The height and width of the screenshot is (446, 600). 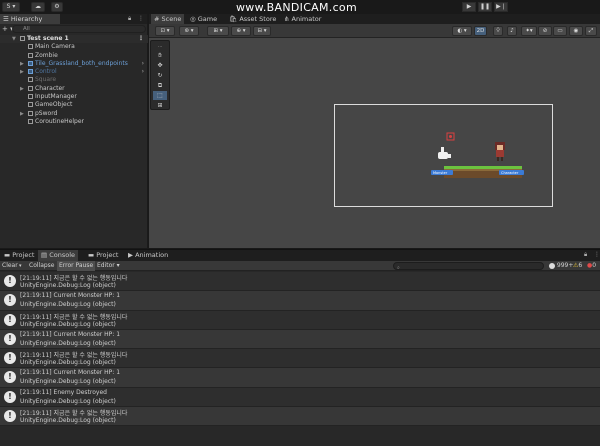 I want to click on error-pause-button: Error Pause, so click(x=76, y=266).